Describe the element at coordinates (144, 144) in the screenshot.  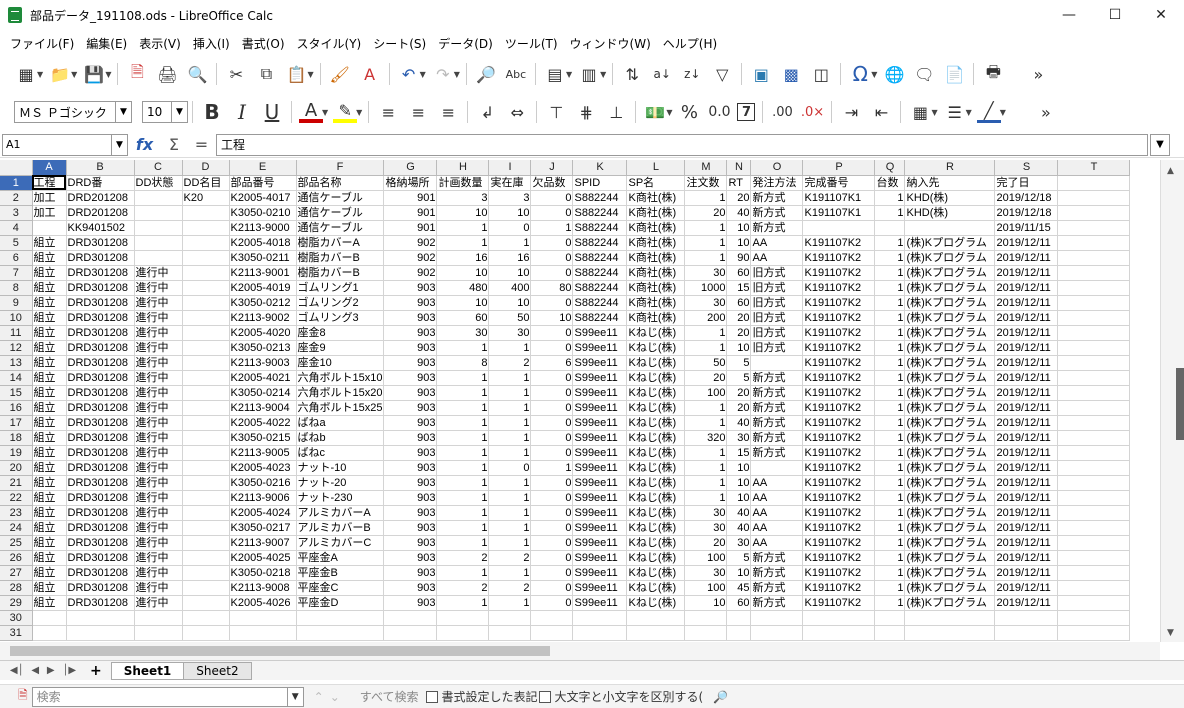
I see `function-wizard-icon: fx` at that location.